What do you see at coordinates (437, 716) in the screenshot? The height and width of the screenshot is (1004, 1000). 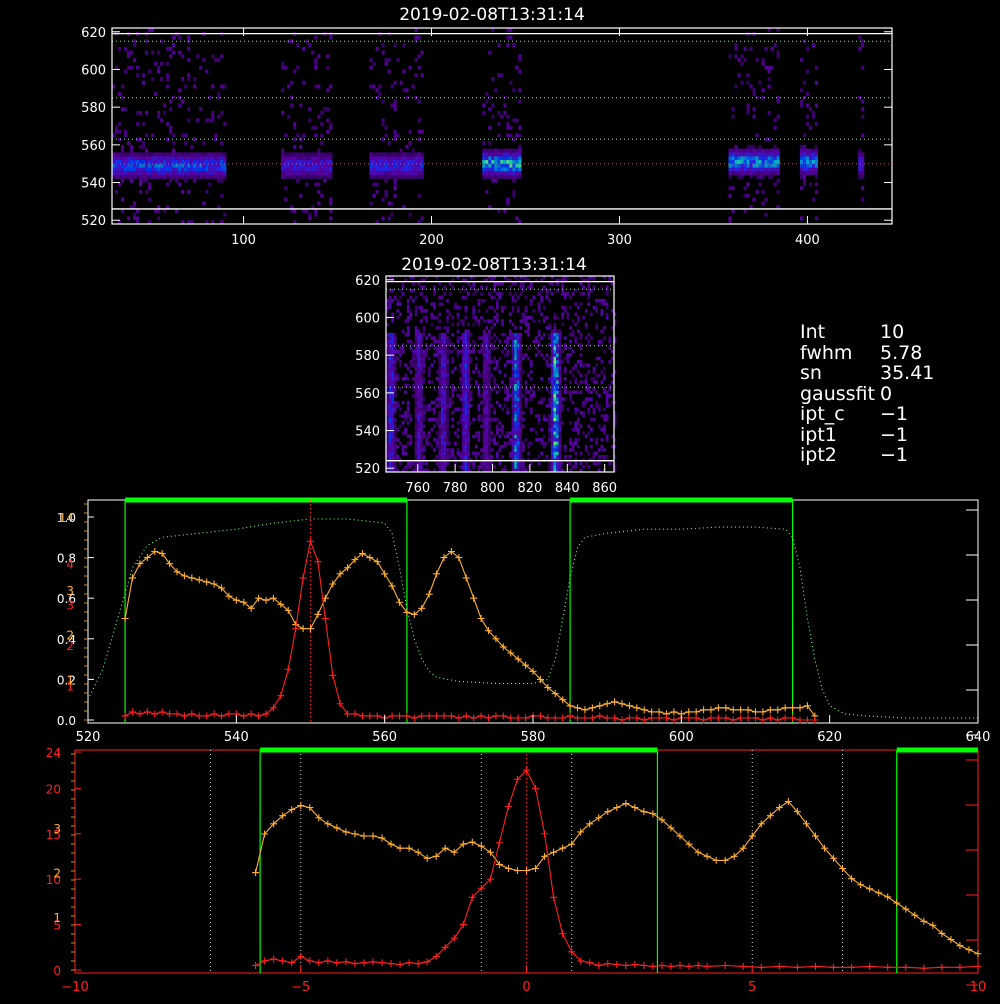 I see `red-profile-point` at bounding box center [437, 716].